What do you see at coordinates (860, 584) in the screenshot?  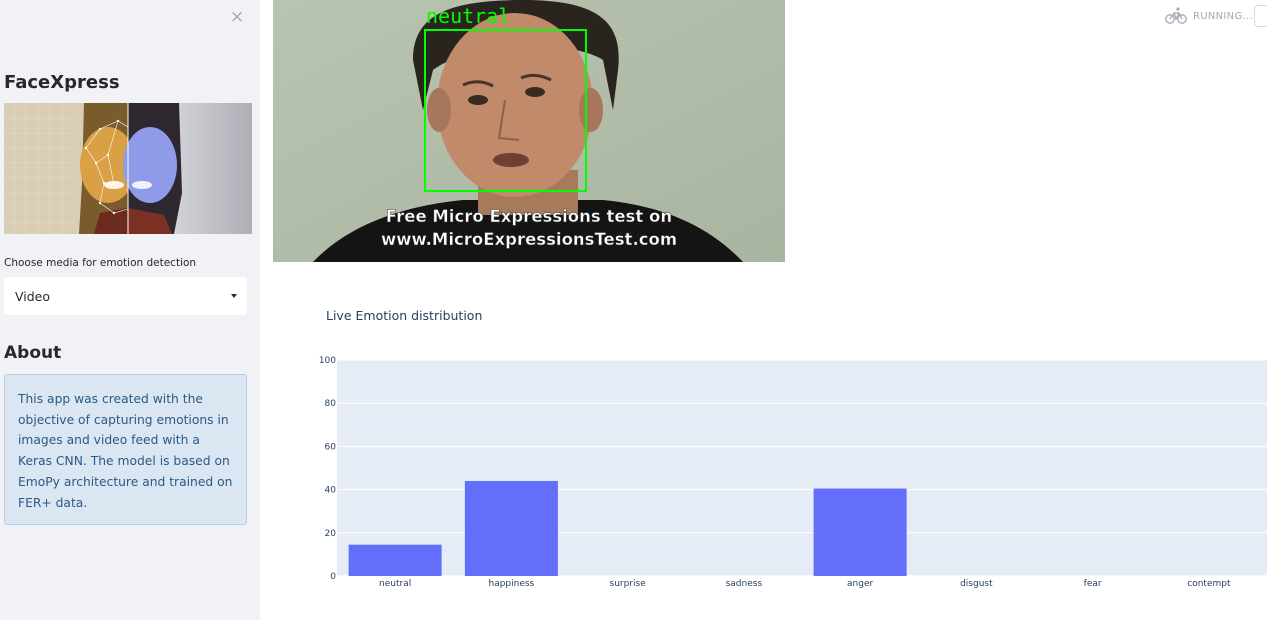 I see `x-tick-label: anger` at bounding box center [860, 584].